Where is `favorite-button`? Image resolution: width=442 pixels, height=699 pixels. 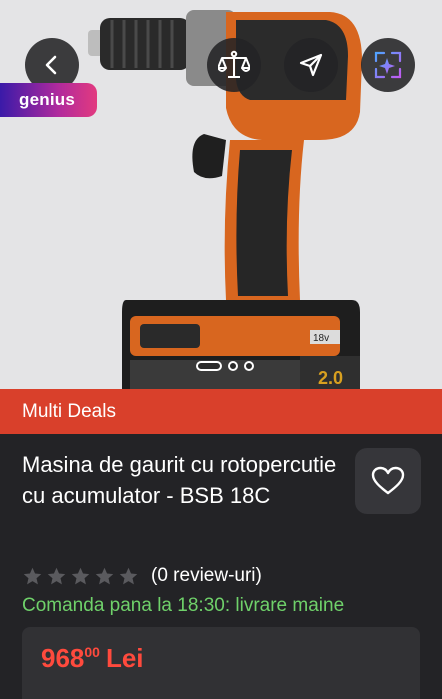 favorite-button is located at coordinates (388, 481).